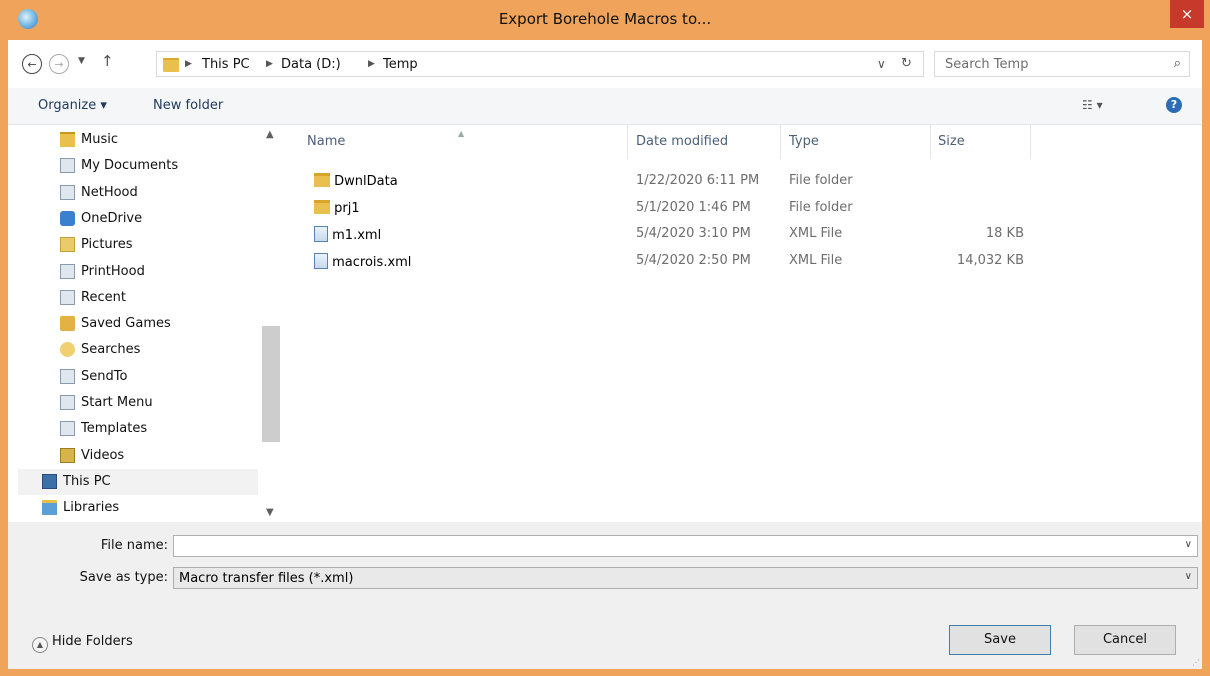  What do you see at coordinates (1188, 544) in the screenshot?
I see `file-name-dropdown-icon: ∨` at bounding box center [1188, 544].